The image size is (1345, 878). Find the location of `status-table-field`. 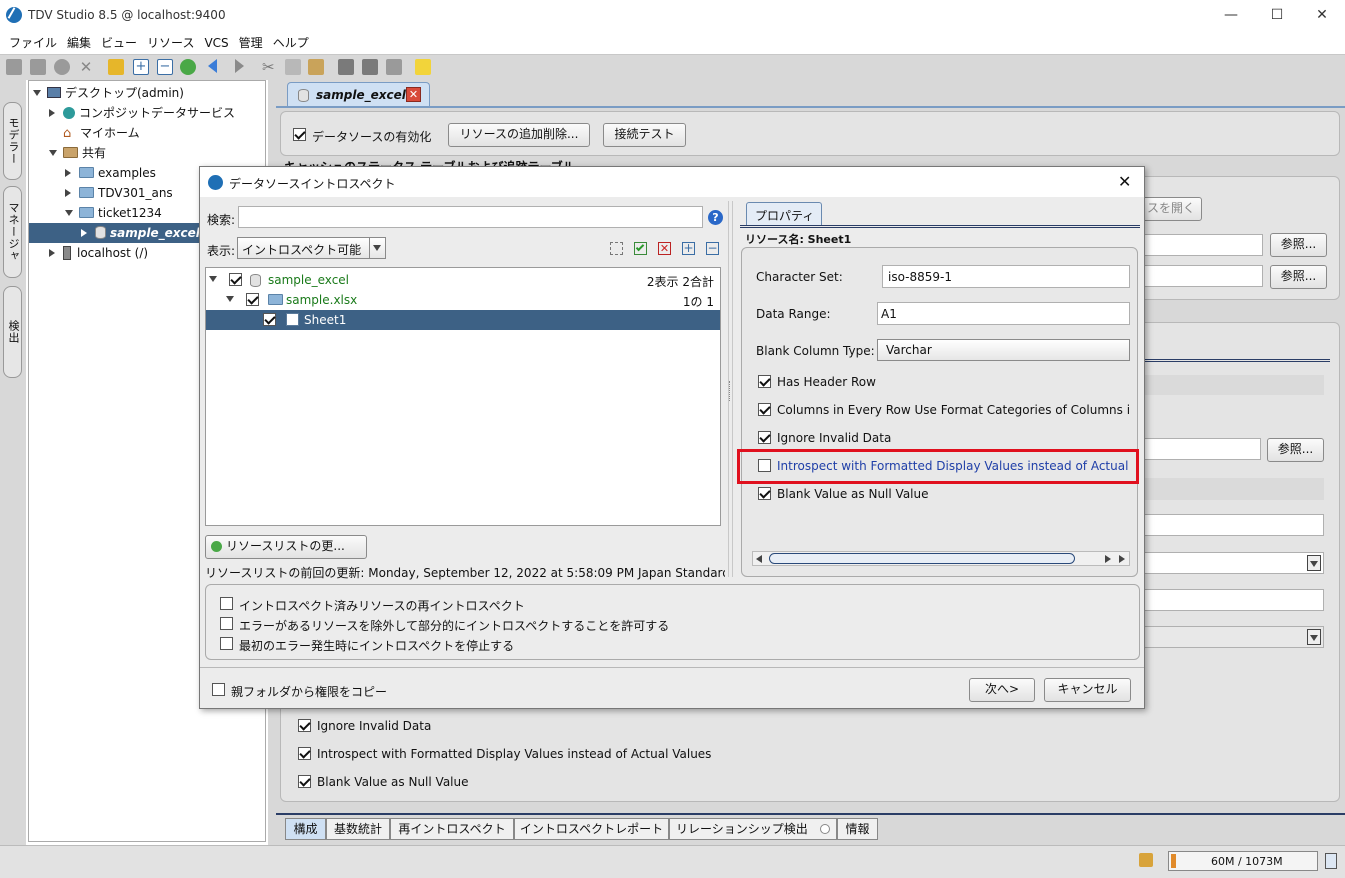

status-table-field is located at coordinates (1201, 245).